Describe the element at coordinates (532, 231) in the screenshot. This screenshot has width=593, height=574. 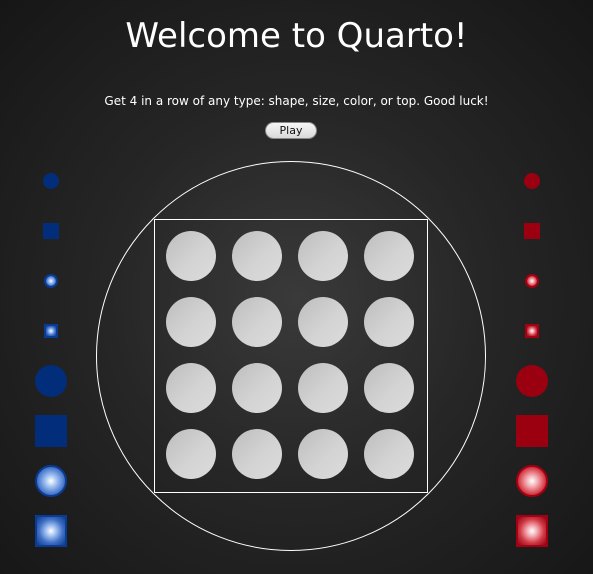
I see `red-small-solid-square-piece` at that location.